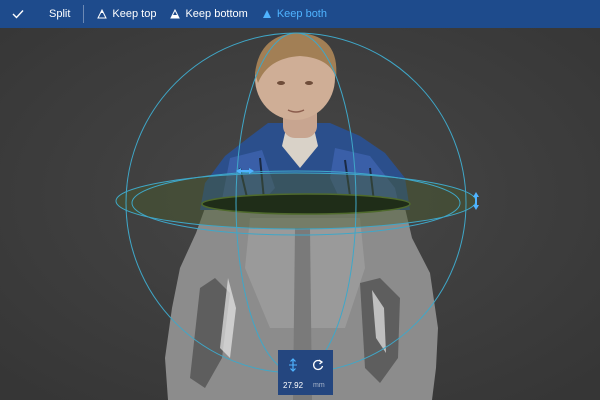  I want to click on keep-bottom-label: Keep bottom, so click(216, 14).